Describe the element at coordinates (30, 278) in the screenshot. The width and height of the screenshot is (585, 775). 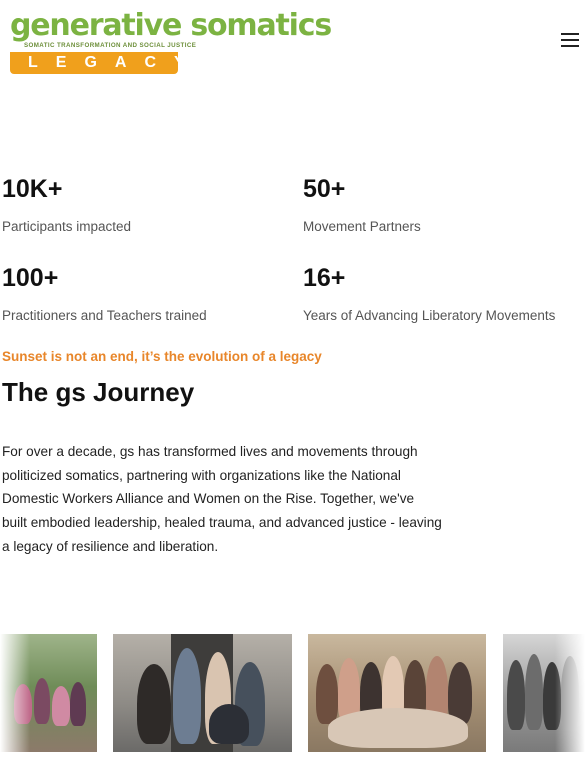
I see `stat-value: 100+` at that location.